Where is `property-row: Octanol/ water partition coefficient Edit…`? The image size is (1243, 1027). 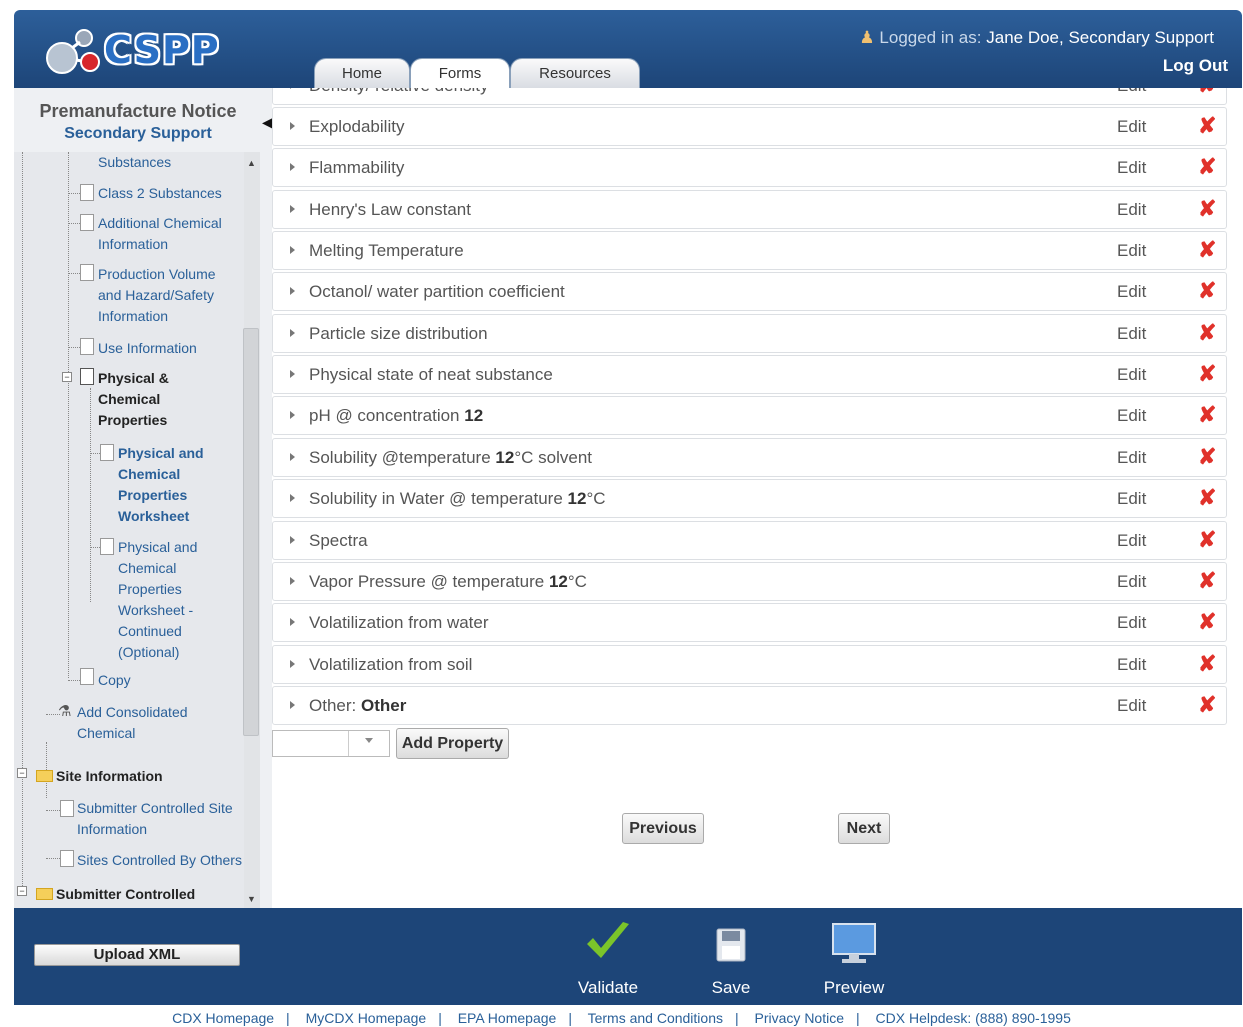
property-row: Octanol/ water partition coefficient Edit… is located at coordinates (749, 291).